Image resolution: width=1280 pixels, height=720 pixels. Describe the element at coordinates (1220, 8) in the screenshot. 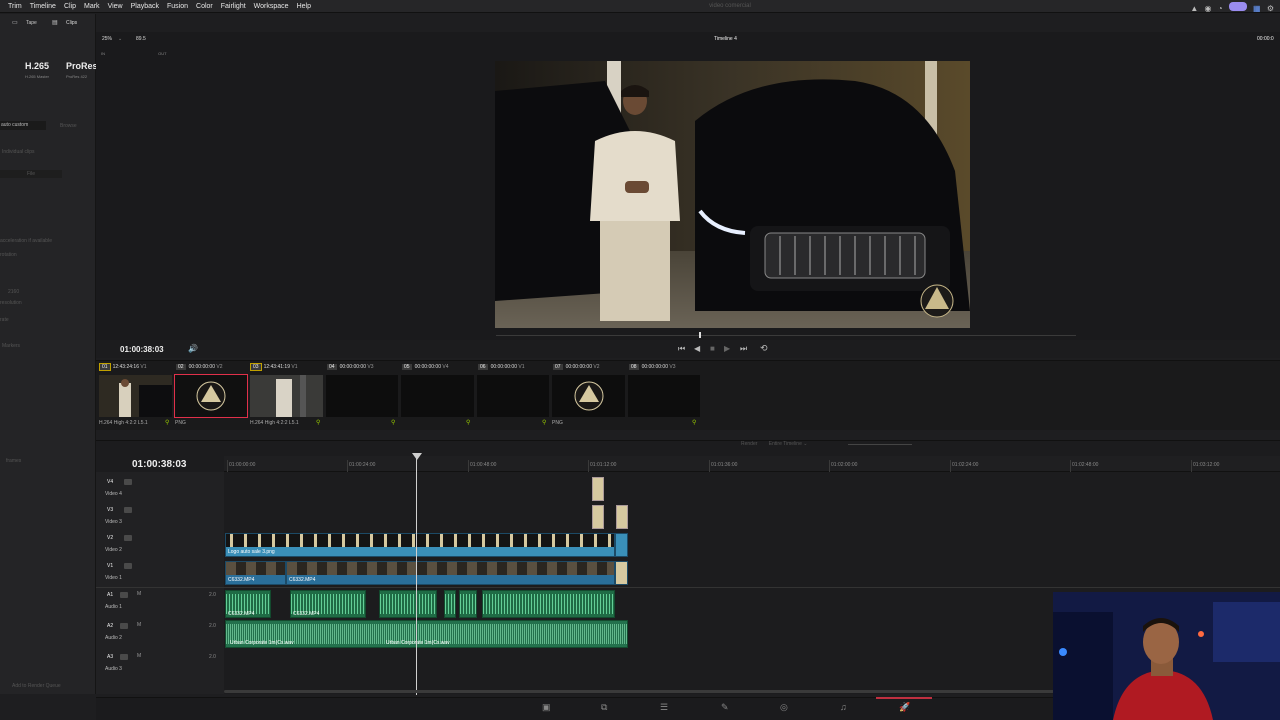

I see `status-icon: ◔` at that location.